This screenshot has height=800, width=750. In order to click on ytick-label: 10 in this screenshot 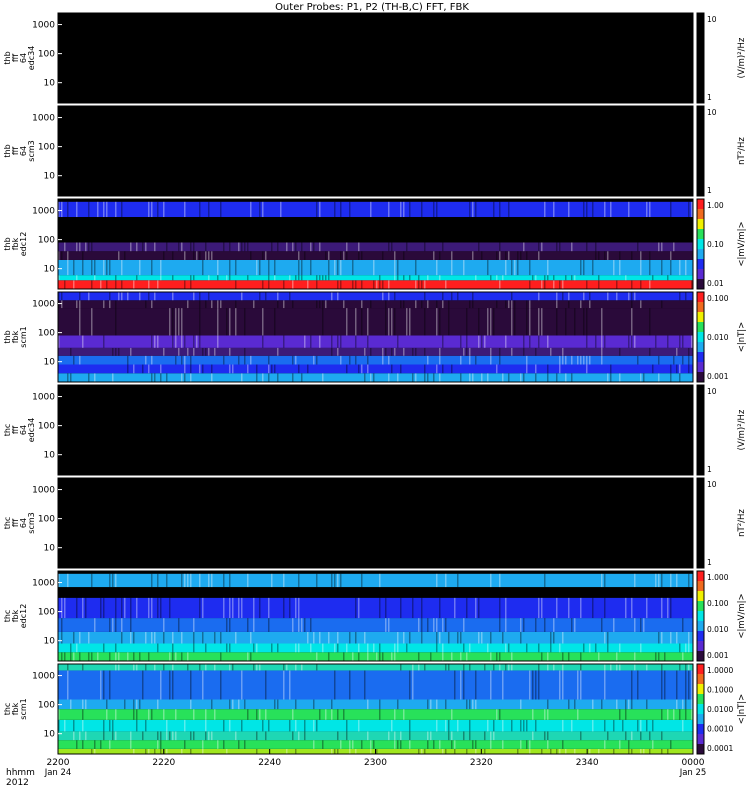, I will do `click(50, 735)`.